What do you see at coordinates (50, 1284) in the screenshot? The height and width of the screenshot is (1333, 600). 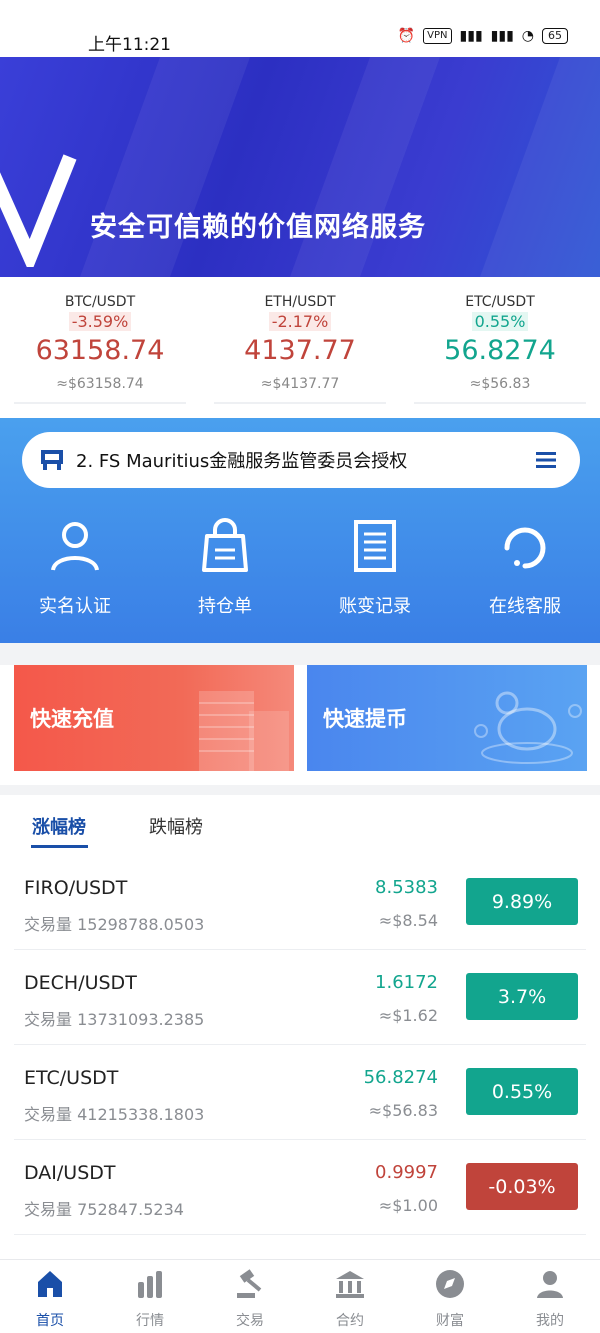 I see `home-icon` at bounding box center [50, 1284].